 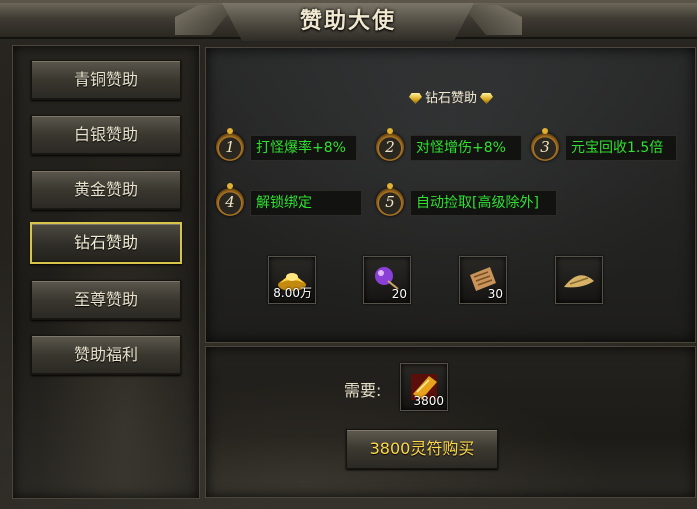 I want to click on perk-badge: 3, so click(x=545, y=144).